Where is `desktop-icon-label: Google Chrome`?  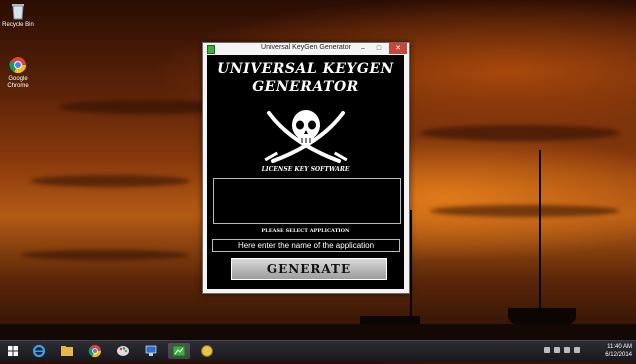 desktop-icon-label: Google Chrome is located at coordinates (18, 82).